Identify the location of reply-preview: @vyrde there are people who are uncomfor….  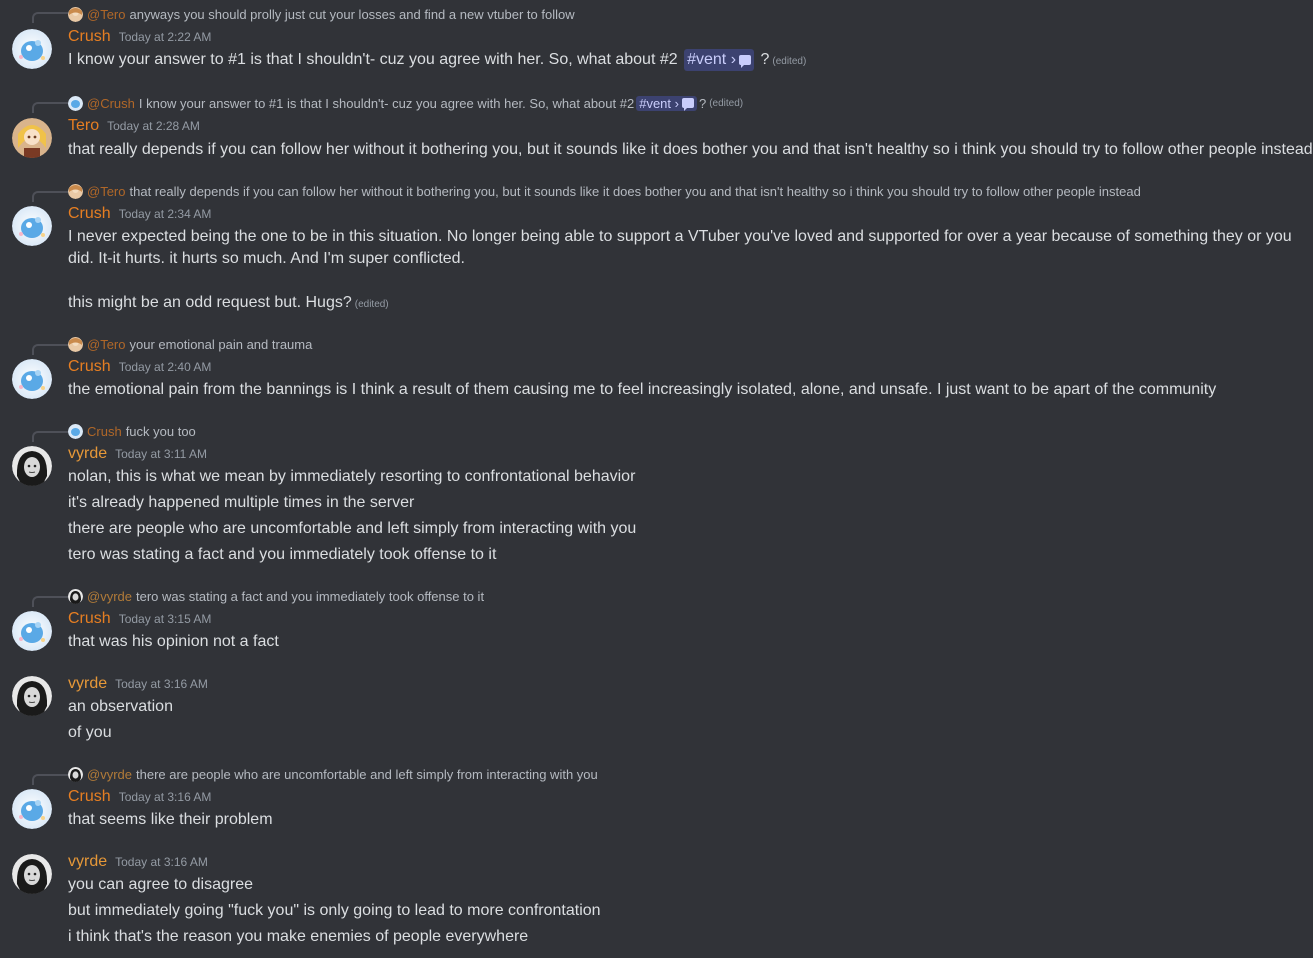
(333, 774).